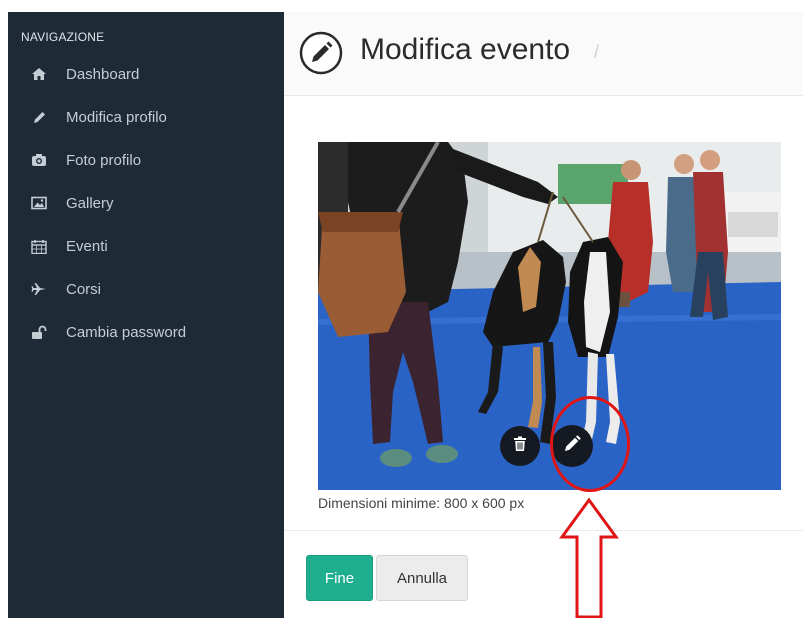 The image size is (803, 618). I want to click on sidebar-item-dashboard: Dashboard, so click(146, 74).